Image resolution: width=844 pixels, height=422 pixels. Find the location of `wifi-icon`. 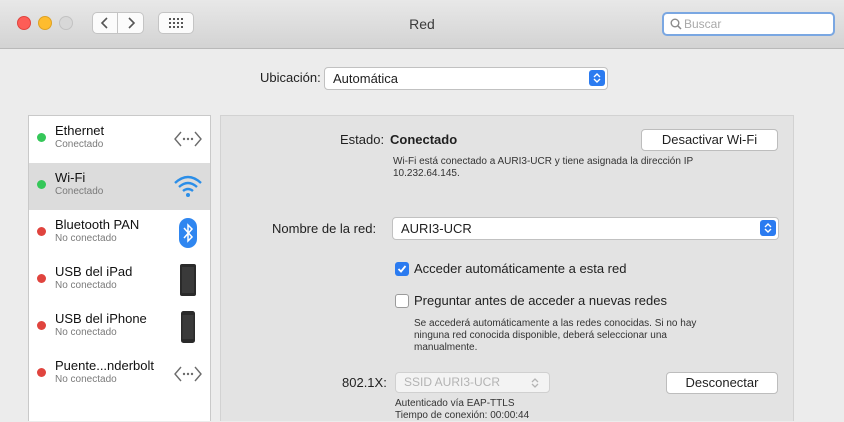

wifi-icon is located at coordinates (188, 186).